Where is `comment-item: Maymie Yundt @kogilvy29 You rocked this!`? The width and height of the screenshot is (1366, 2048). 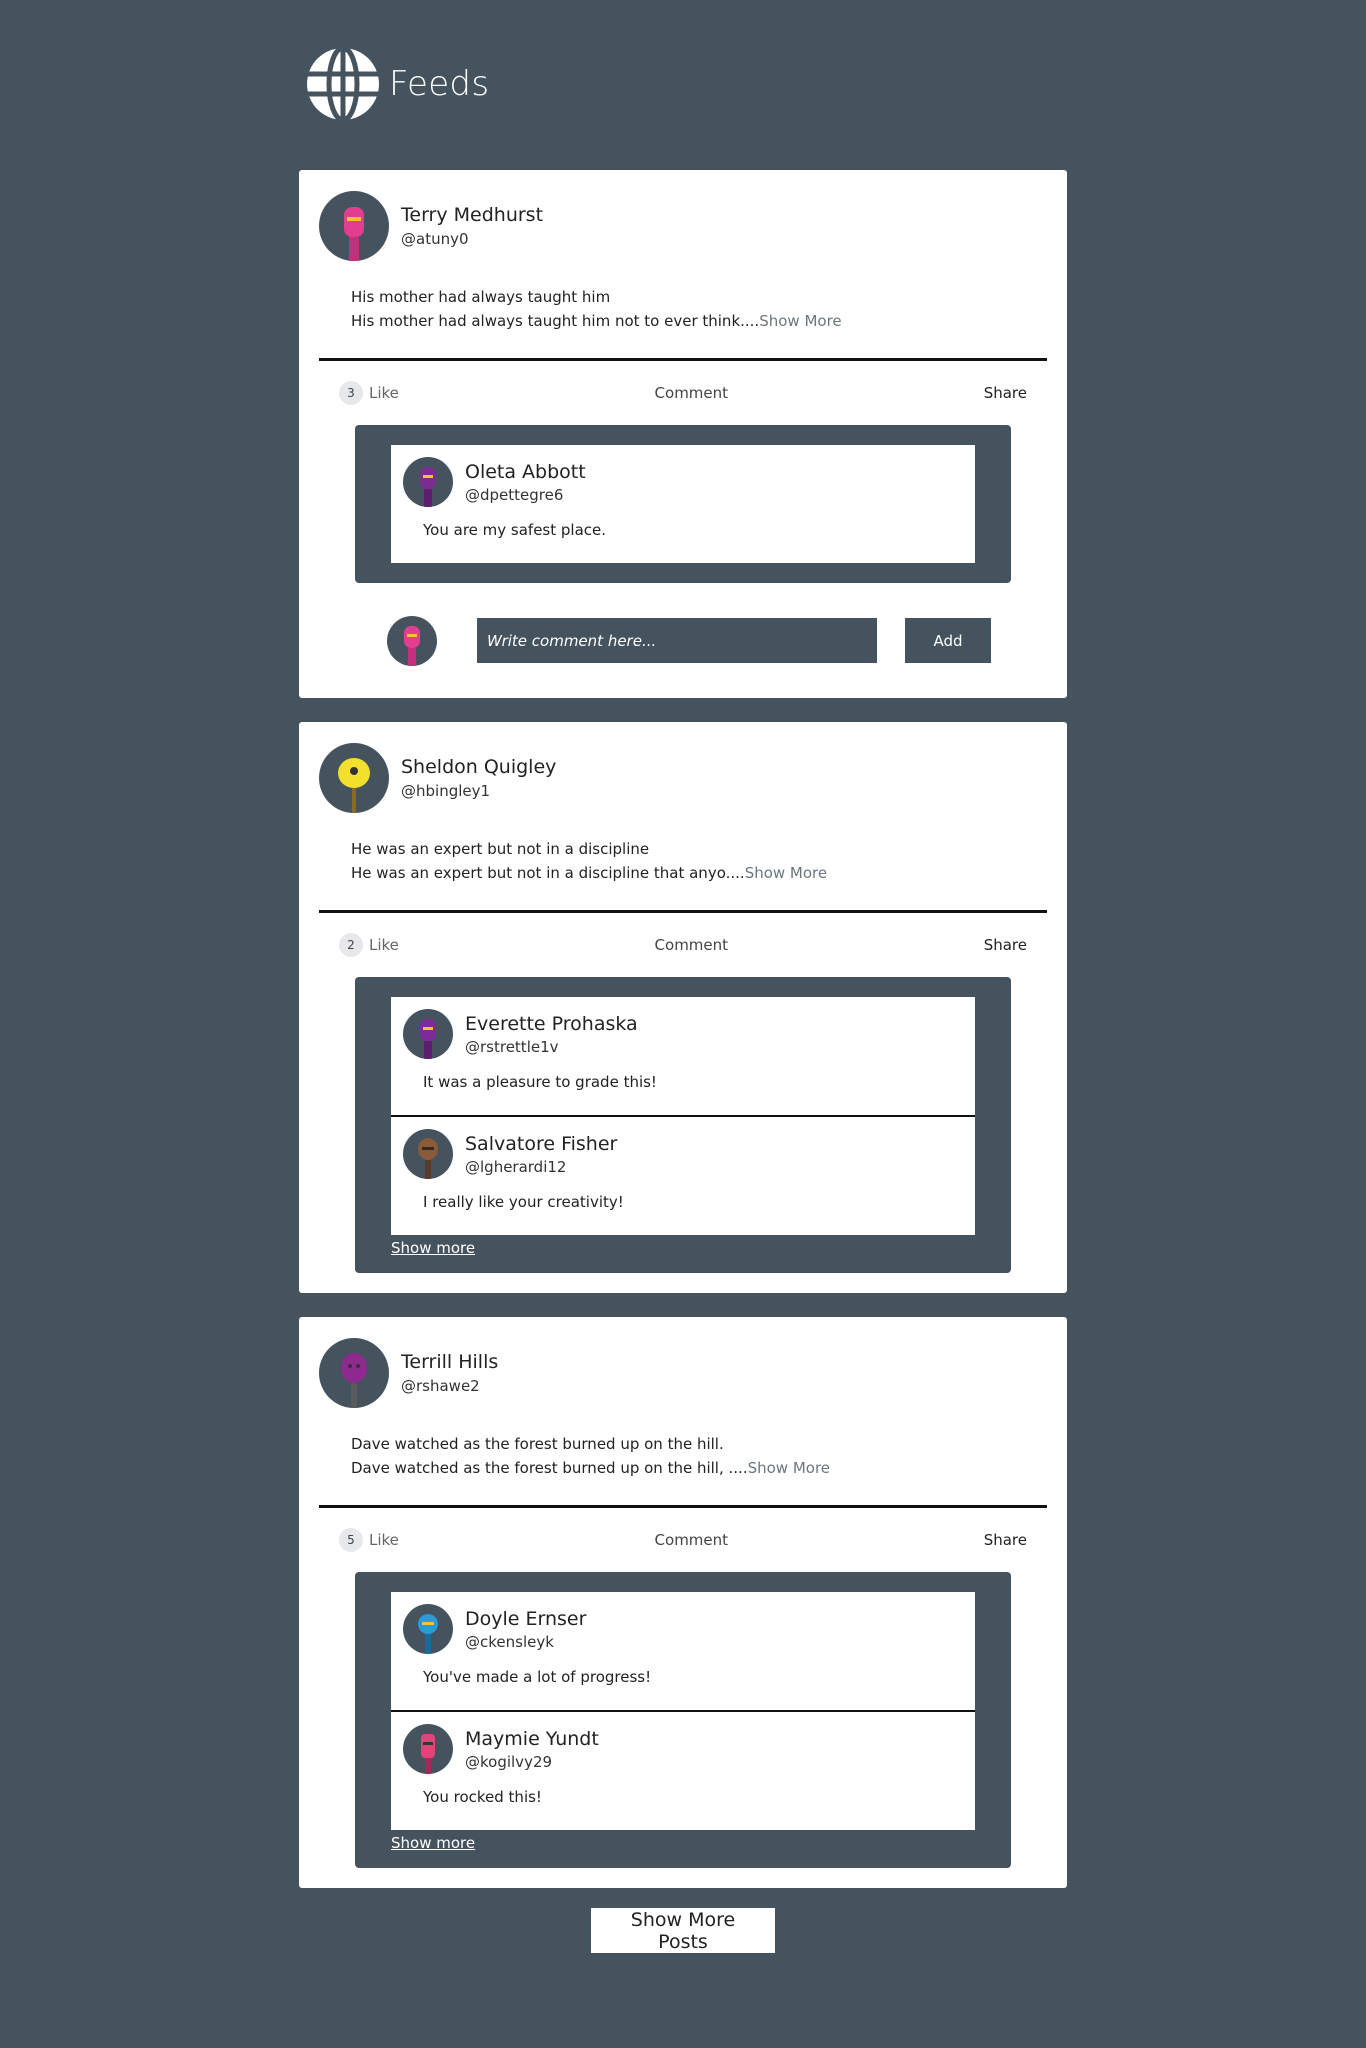 comment-item: Maymie Yundt @kogilvy29 You rocked this! is located at coordinates (683, 1770).